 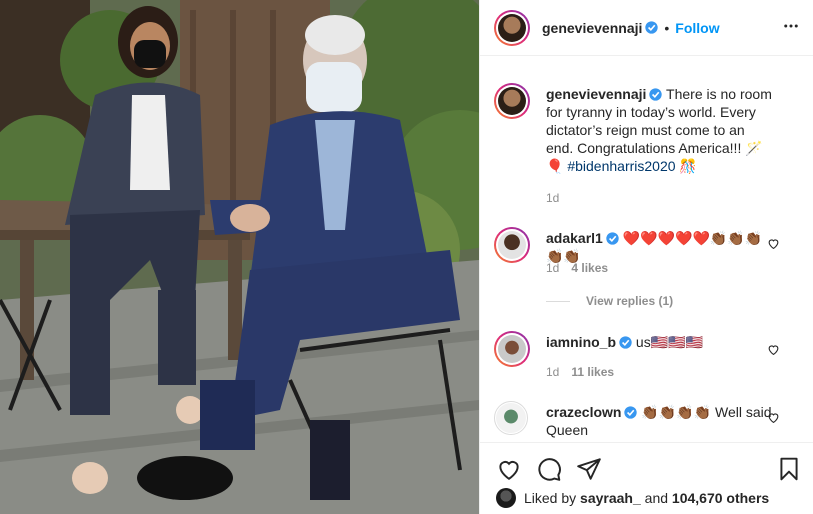 I want to click on comment-meta: 1d 4 likes, so click(x=577, y=268).